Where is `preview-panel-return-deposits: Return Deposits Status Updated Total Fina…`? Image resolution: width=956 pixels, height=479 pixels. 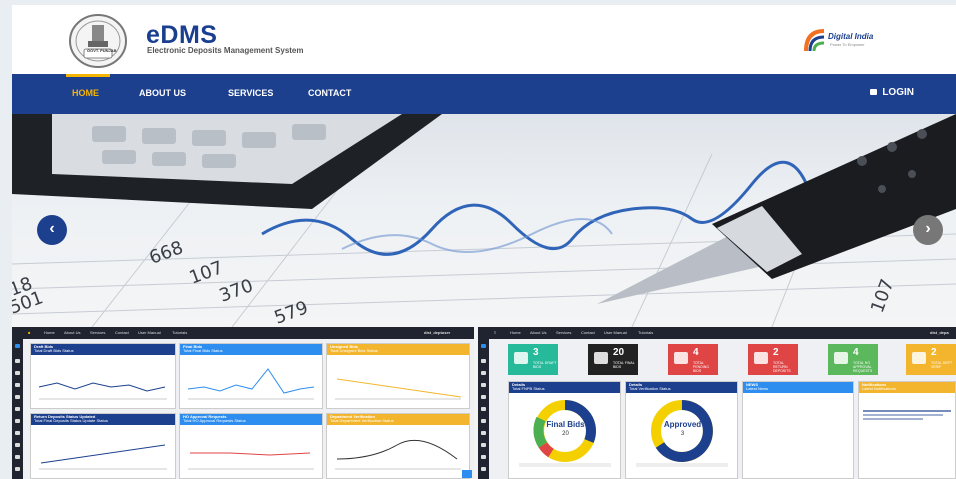 preview-panel-return-deposits: Return Deposits Status Updated Total Fina… is located at coordinates (103, 446).